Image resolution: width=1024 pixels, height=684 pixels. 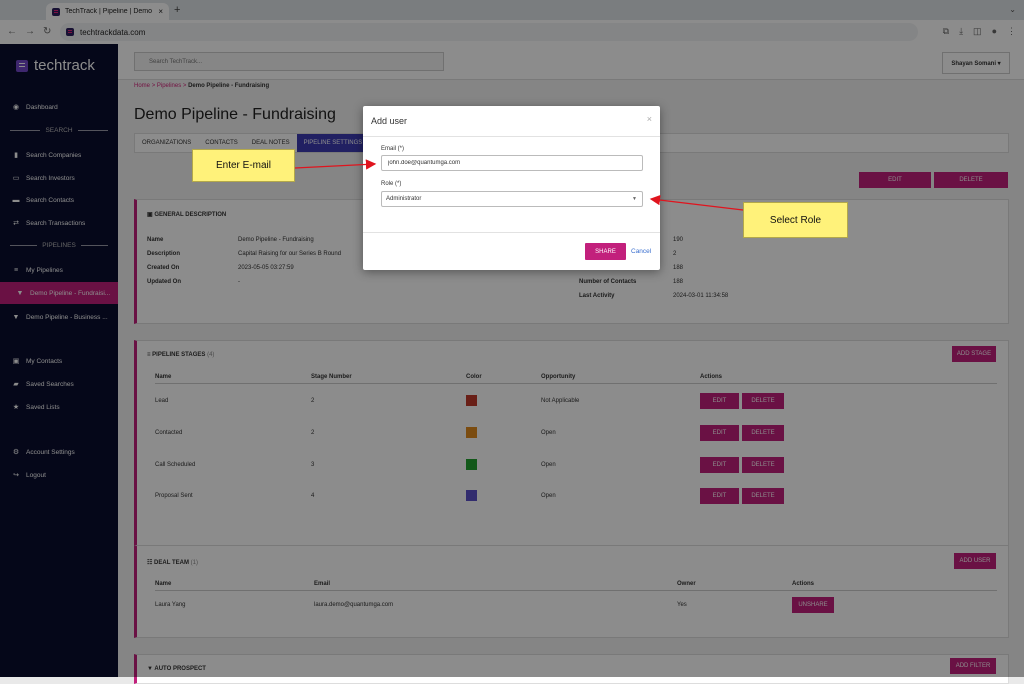 What do you see at coordinates (389, 121) in the screenshot?
I see `modal-title: Add user` at bounding box center [389, 121].